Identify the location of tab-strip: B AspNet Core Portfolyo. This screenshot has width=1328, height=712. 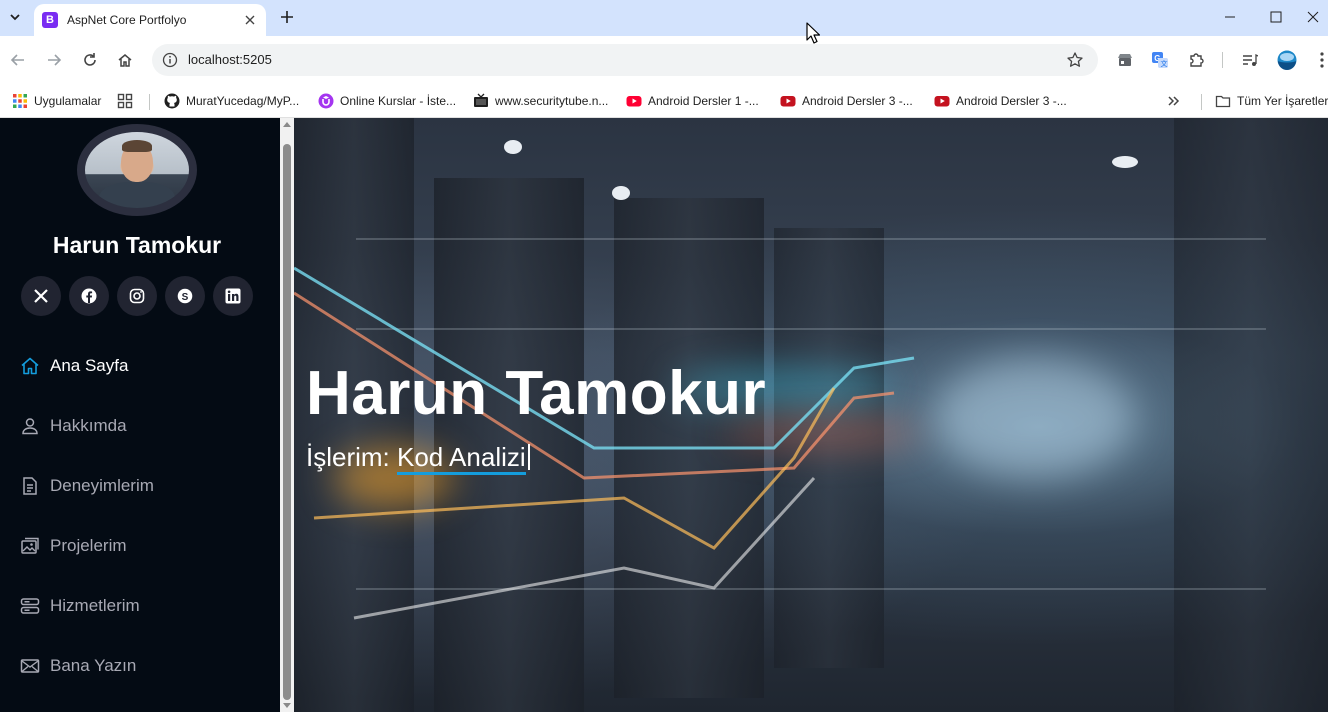
(664, 18).